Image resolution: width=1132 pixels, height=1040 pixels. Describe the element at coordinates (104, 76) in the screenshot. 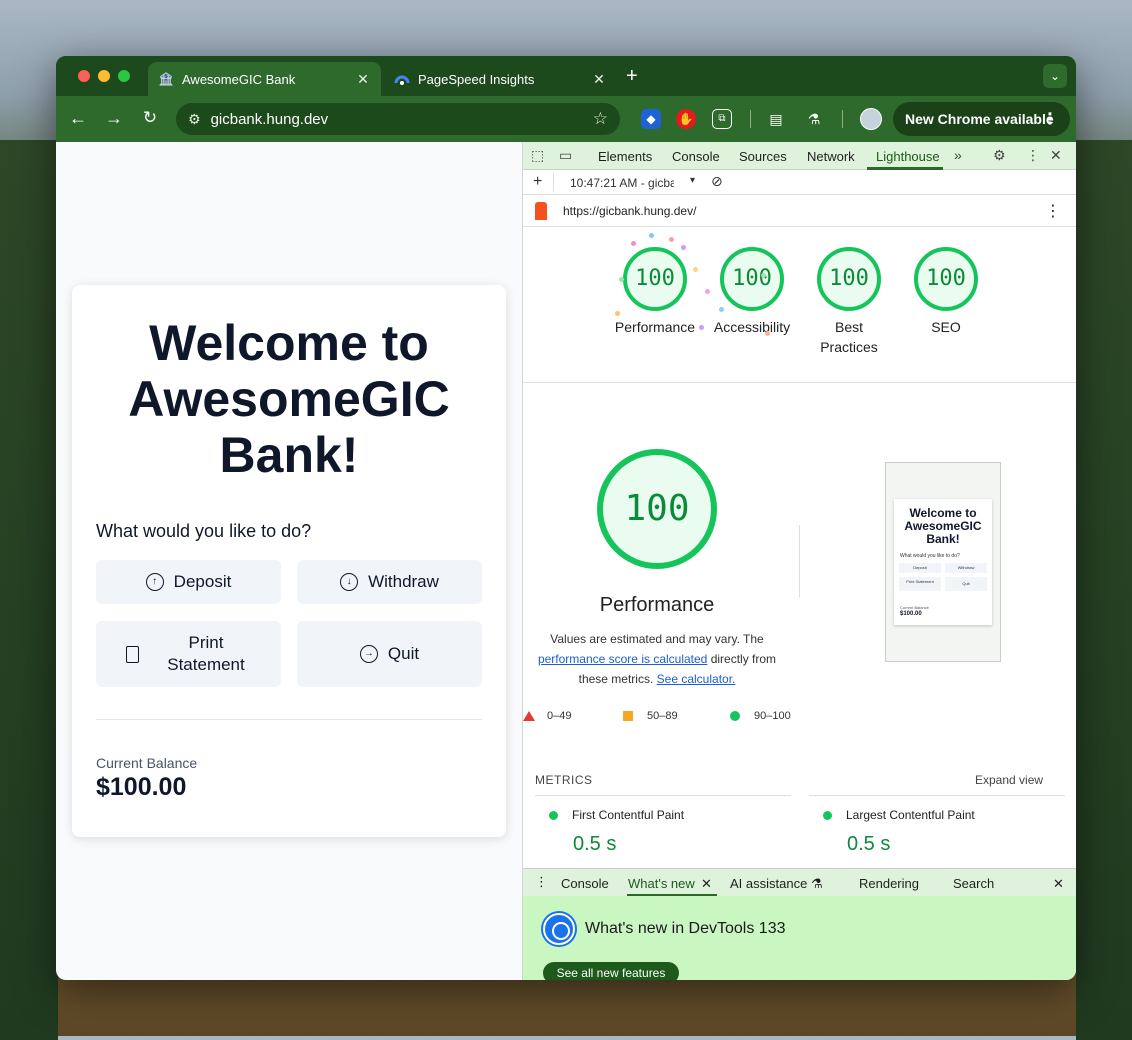

I see `minimize-window-button` at that location.